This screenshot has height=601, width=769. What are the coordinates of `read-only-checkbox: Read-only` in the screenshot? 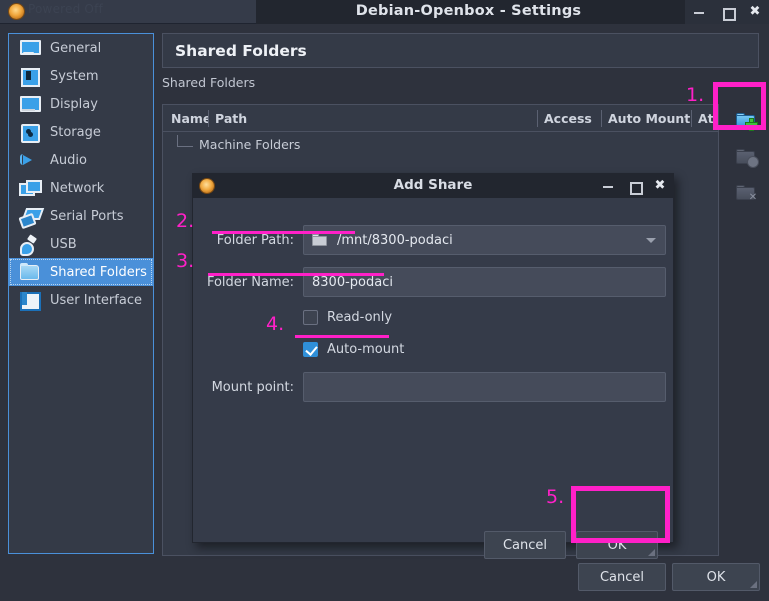 It's located at (347, 317).